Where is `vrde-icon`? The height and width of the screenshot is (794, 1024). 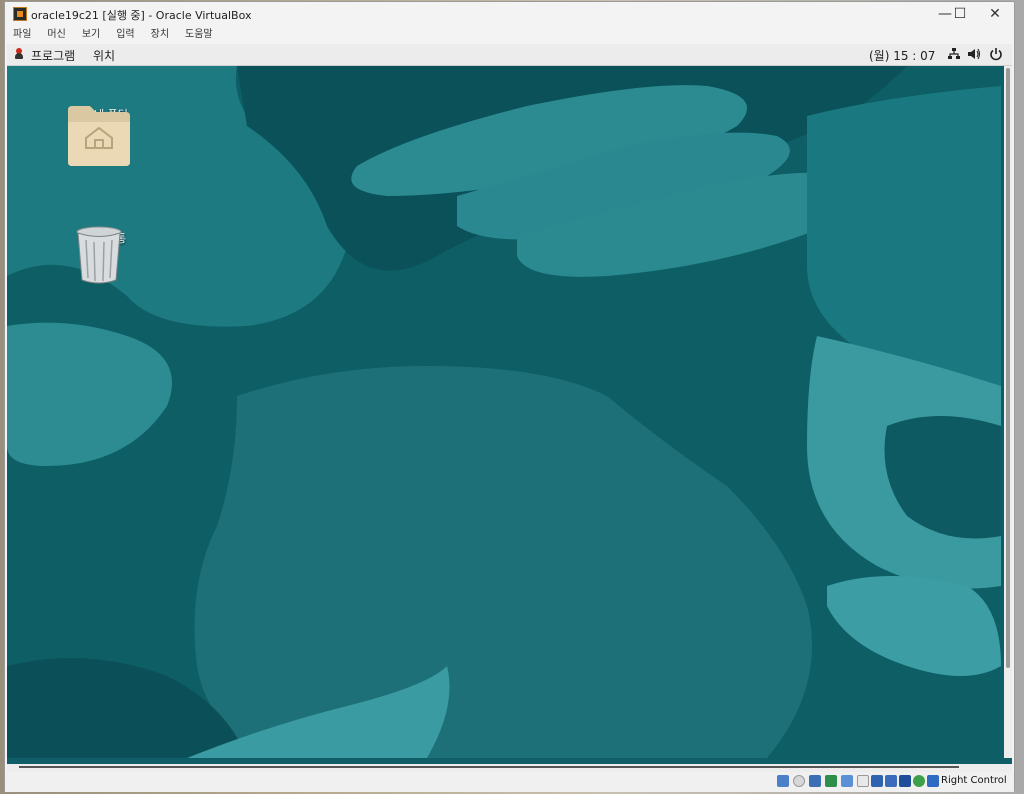
vrde-icon is located at coordinates (905, 781).